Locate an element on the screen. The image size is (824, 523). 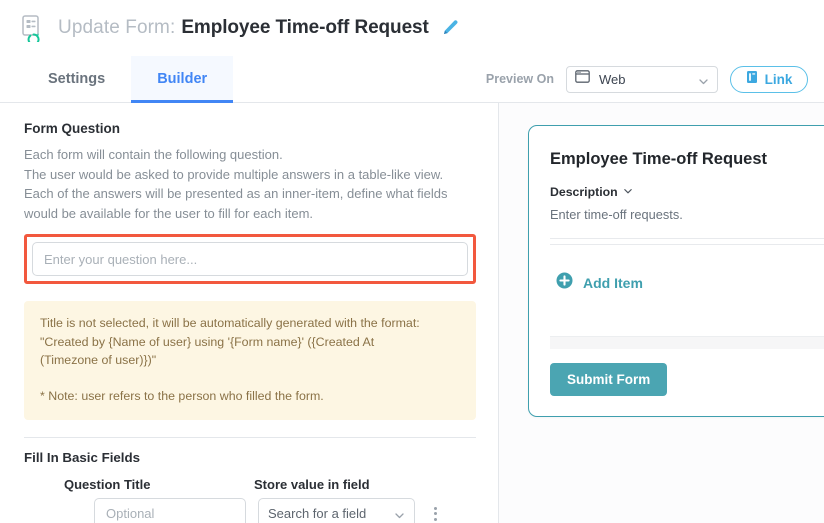
preview-description-text: Enter time-off requests. is located at coordinates (616, 214).